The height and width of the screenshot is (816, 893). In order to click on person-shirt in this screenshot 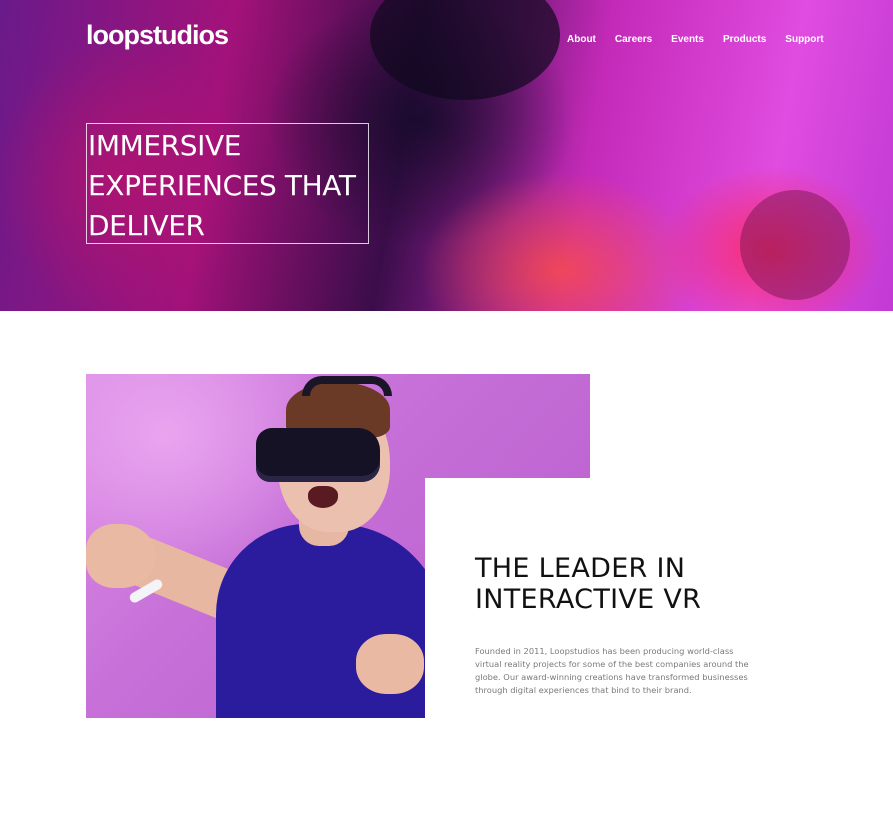, I will do `click(331, 621)`.